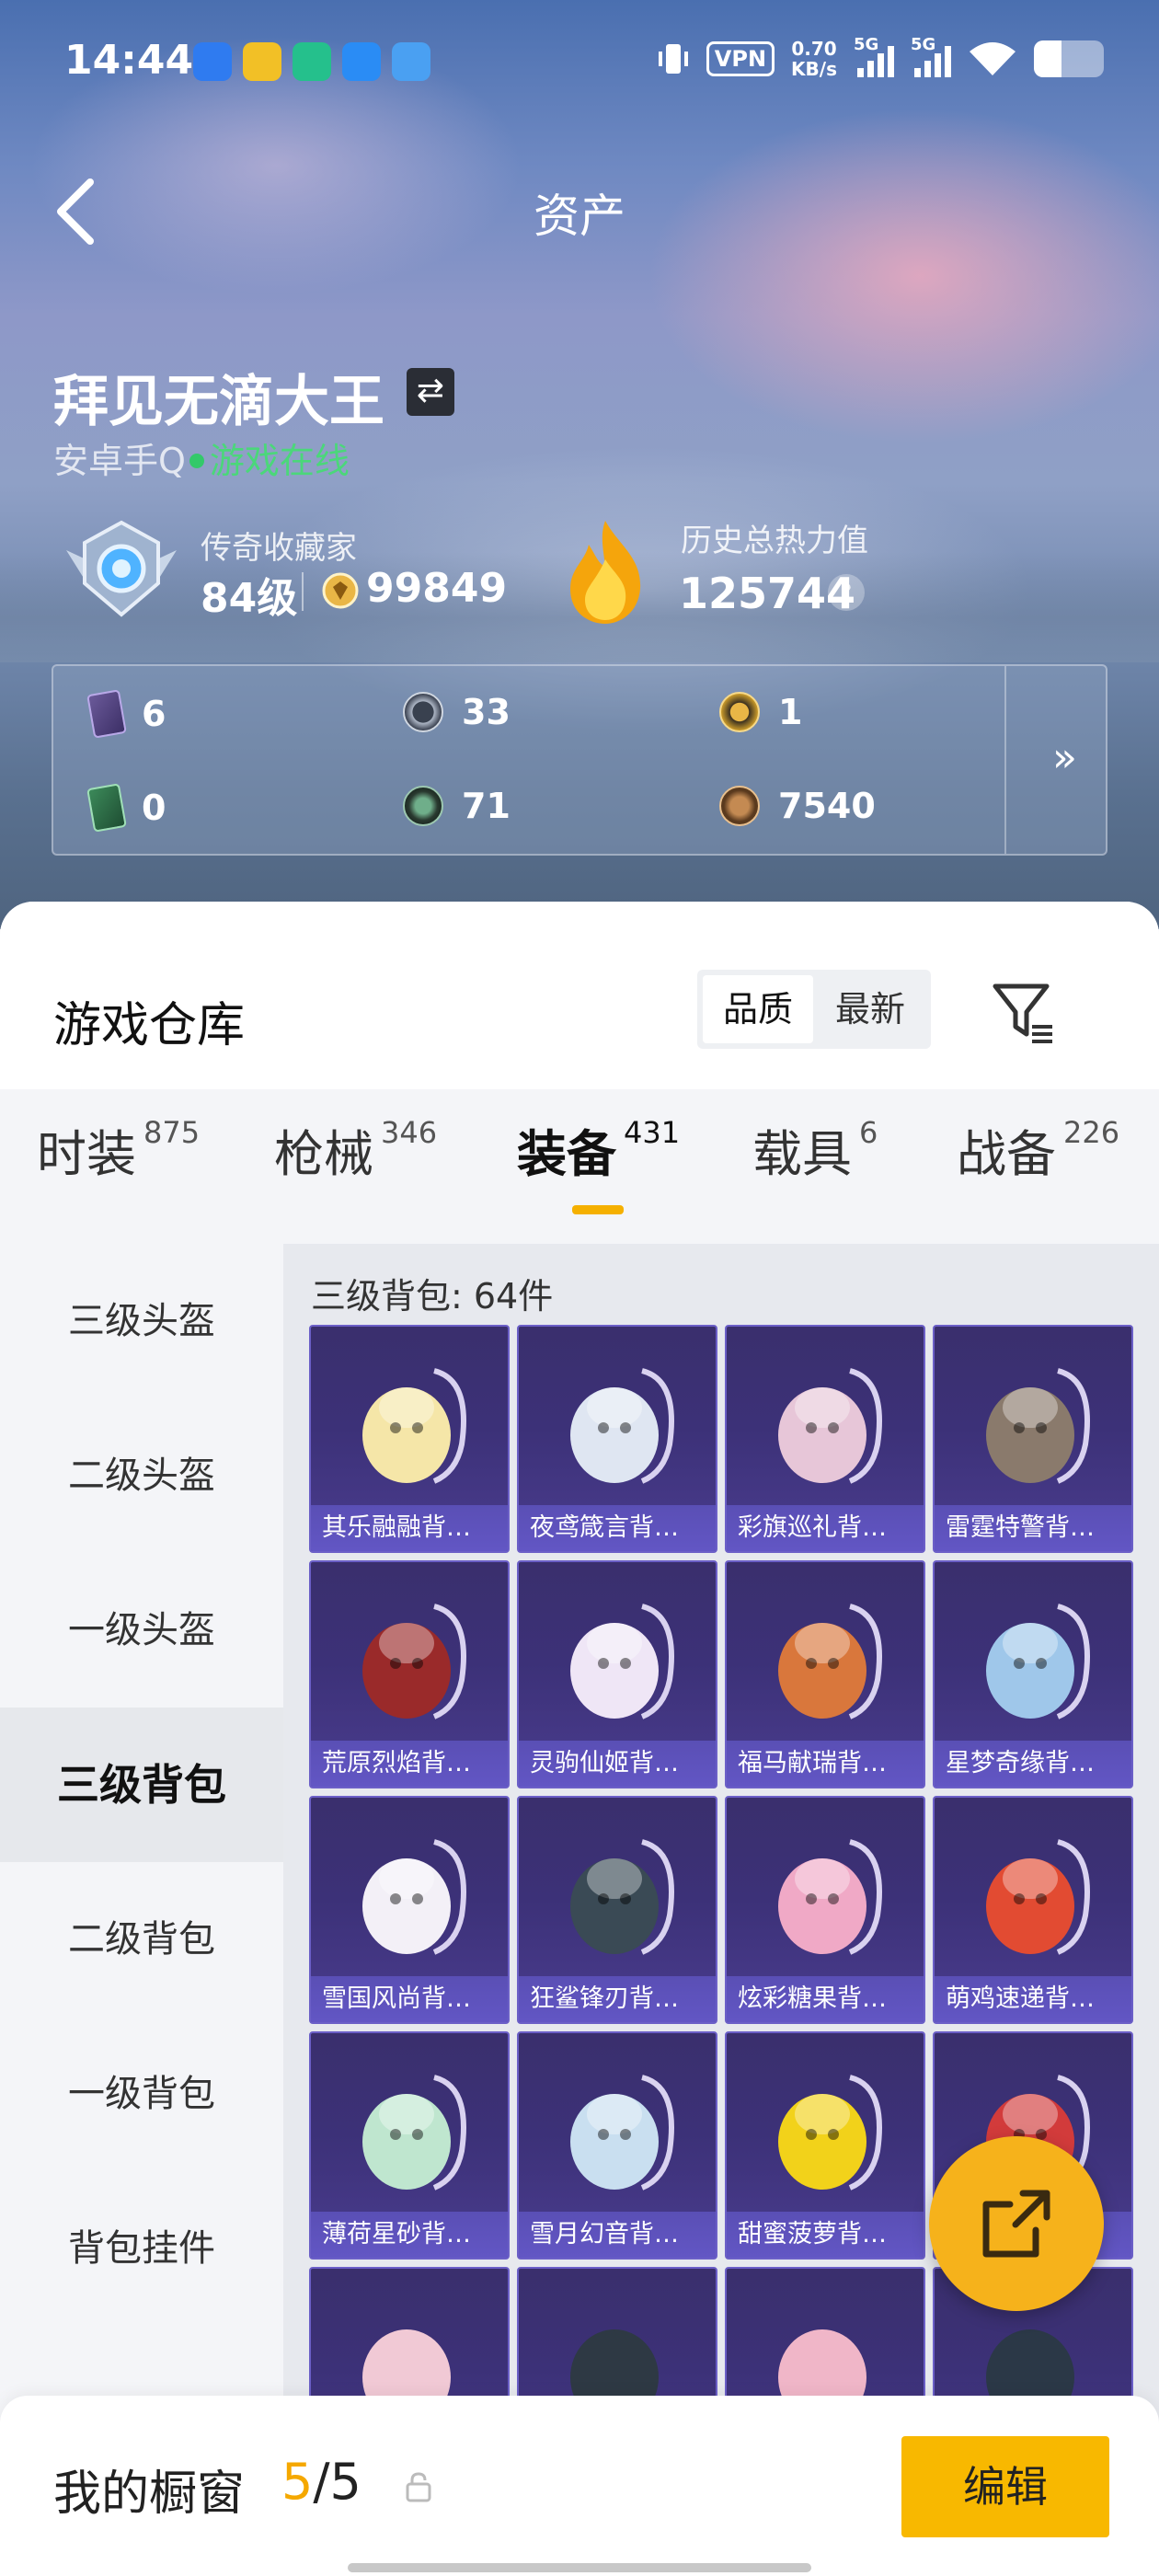  Describe the element at coordinates (141, 1939) in the screenshot. I see `sidebar-item-backpack-2: 二级背包` at that location.